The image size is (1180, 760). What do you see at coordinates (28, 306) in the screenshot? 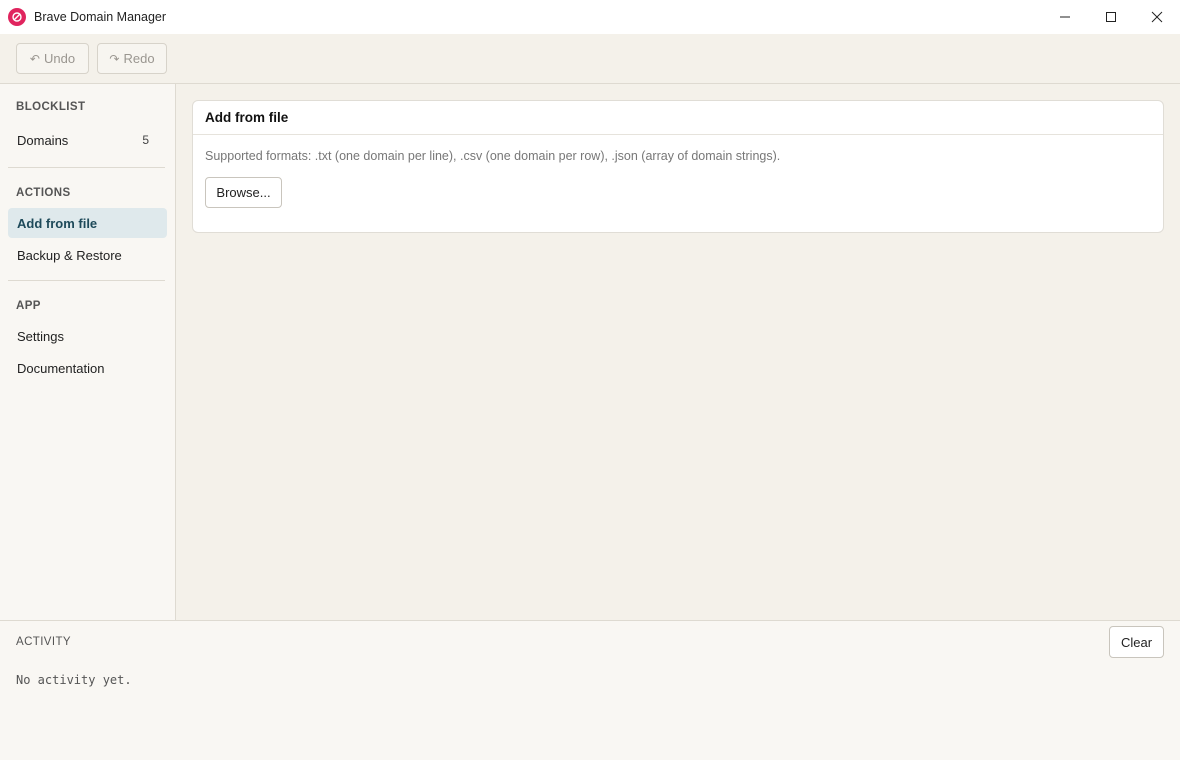
I see `sidebar-heading-app: APP` at bounding box center [28, 306].